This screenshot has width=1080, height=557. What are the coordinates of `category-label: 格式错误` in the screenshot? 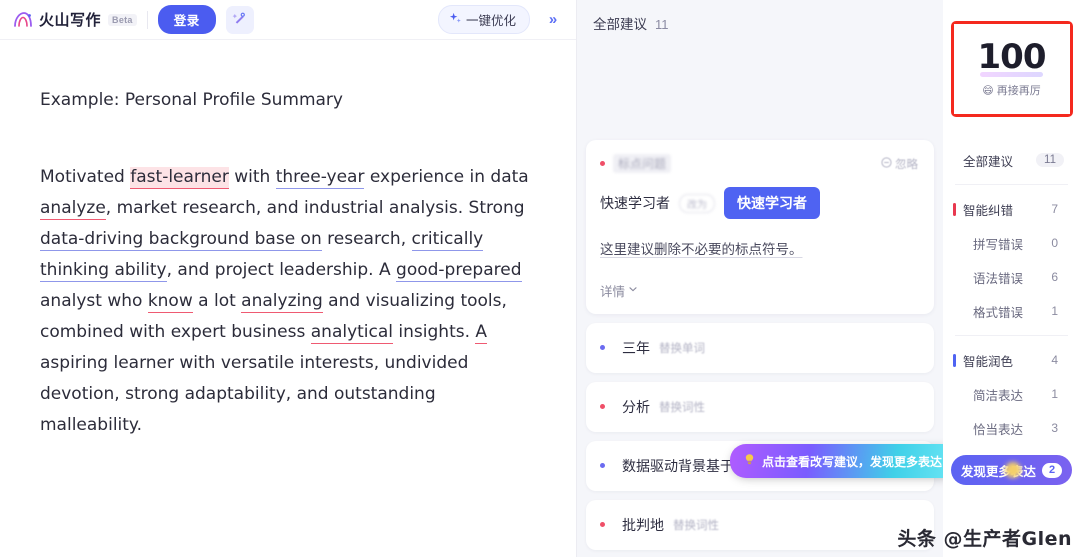 It's located at (998, 312).